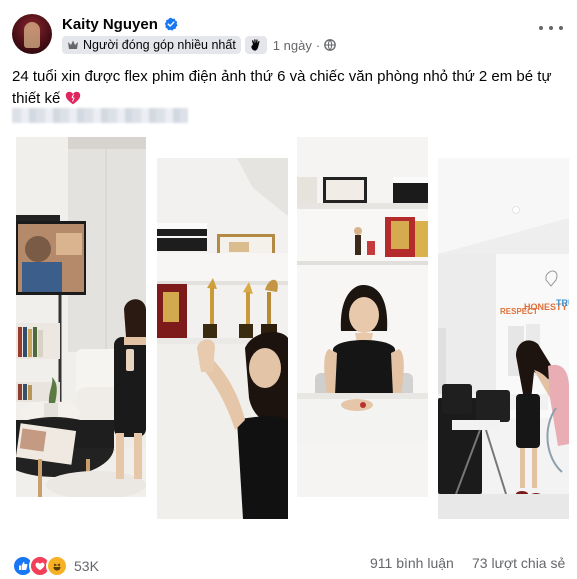 The width and height of the screenshot is (577, 579). I want to click on photo-4-scene: RESPECT HONESTY TRU, so click(503, 338).